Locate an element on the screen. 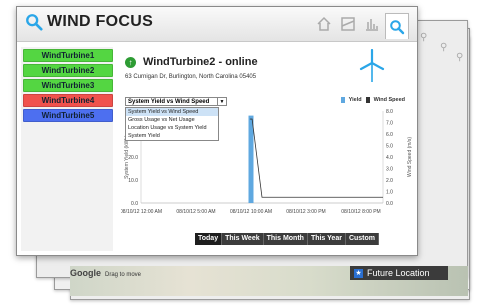 This screenshot has height=308, width=482. y2-tick-label: 1.0 is located at coordinates (389, 193).